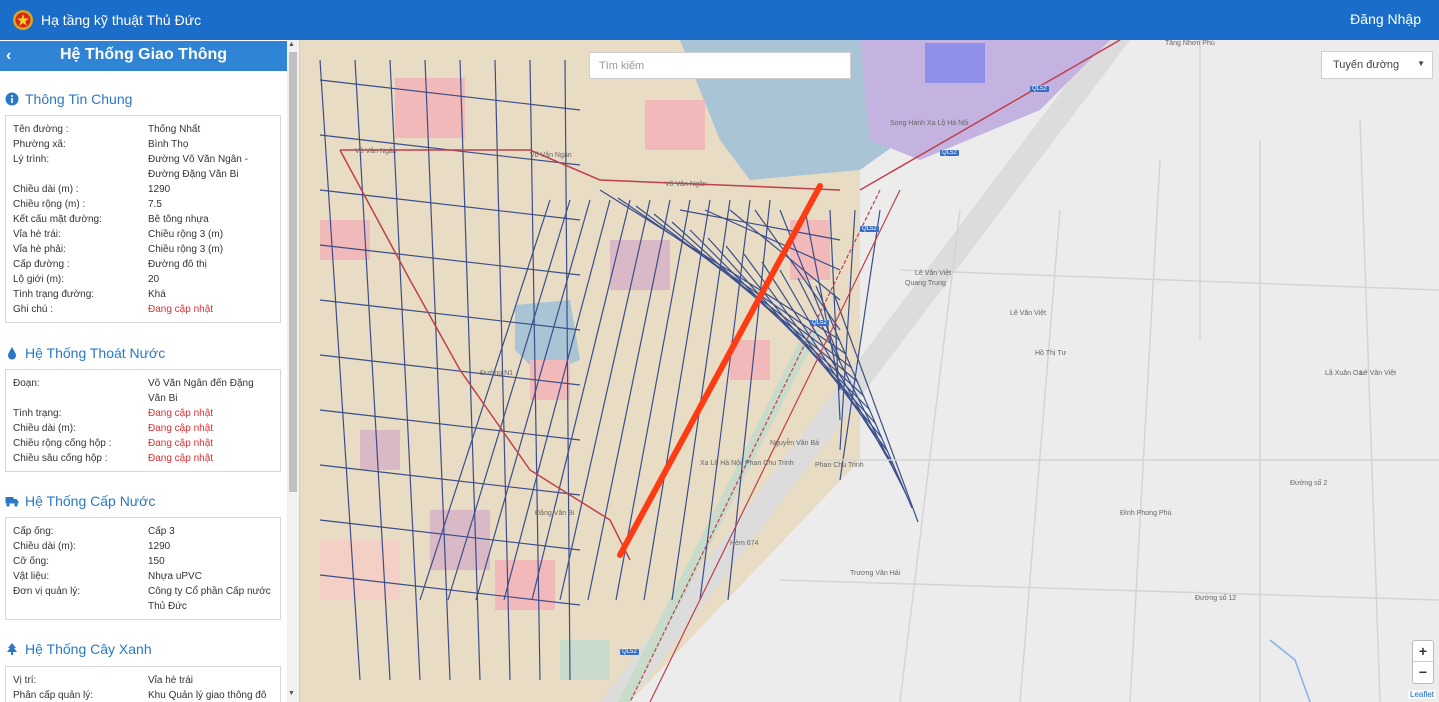  What do you see at coordinates (33, 309) in the screenshot?
I see `info-key: Ghi chú :` at bounding box center [33, 309].